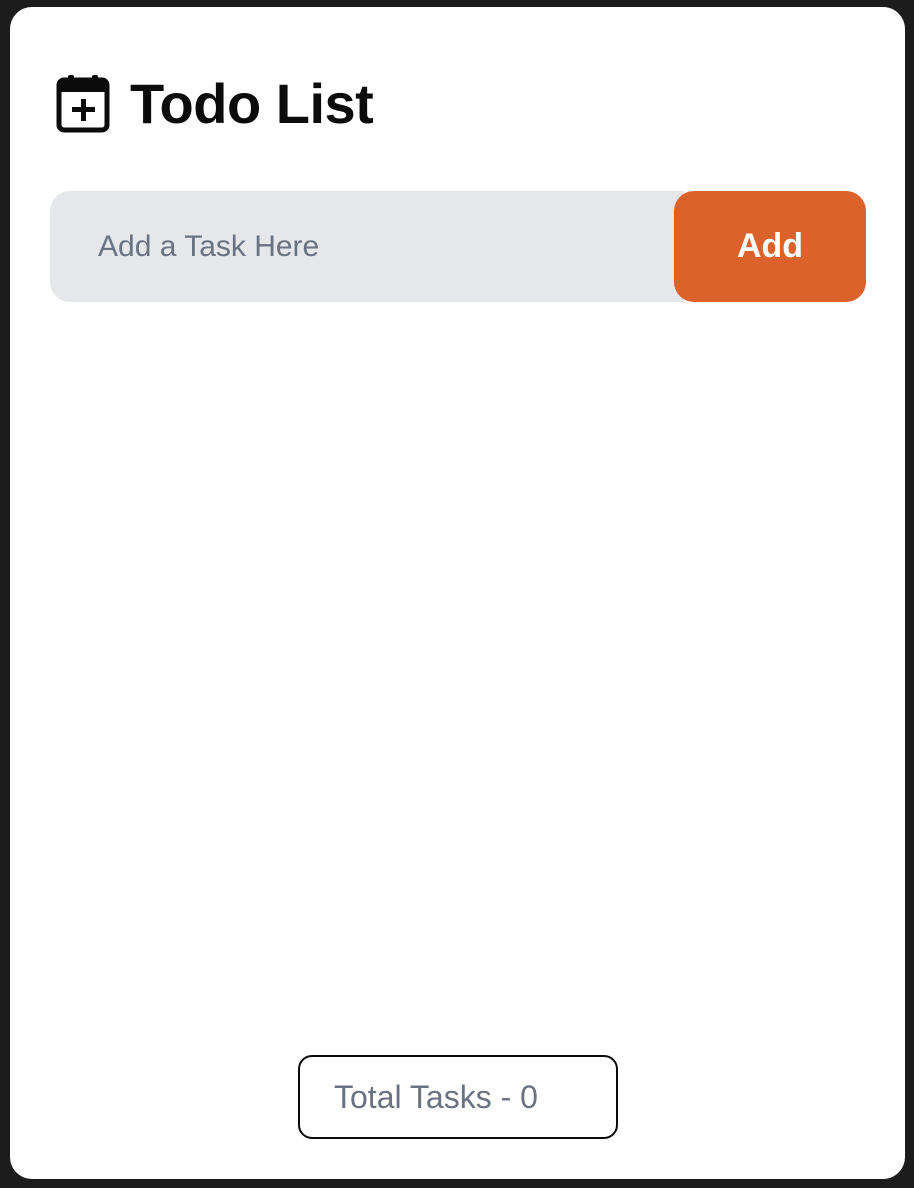 Image resolution: width=914 pixels, height=1188 pixels. What do you see at coordinates (83, 104) in the screenshot?
I see `calendar-plus-icon` at bounding box center [83, 104].